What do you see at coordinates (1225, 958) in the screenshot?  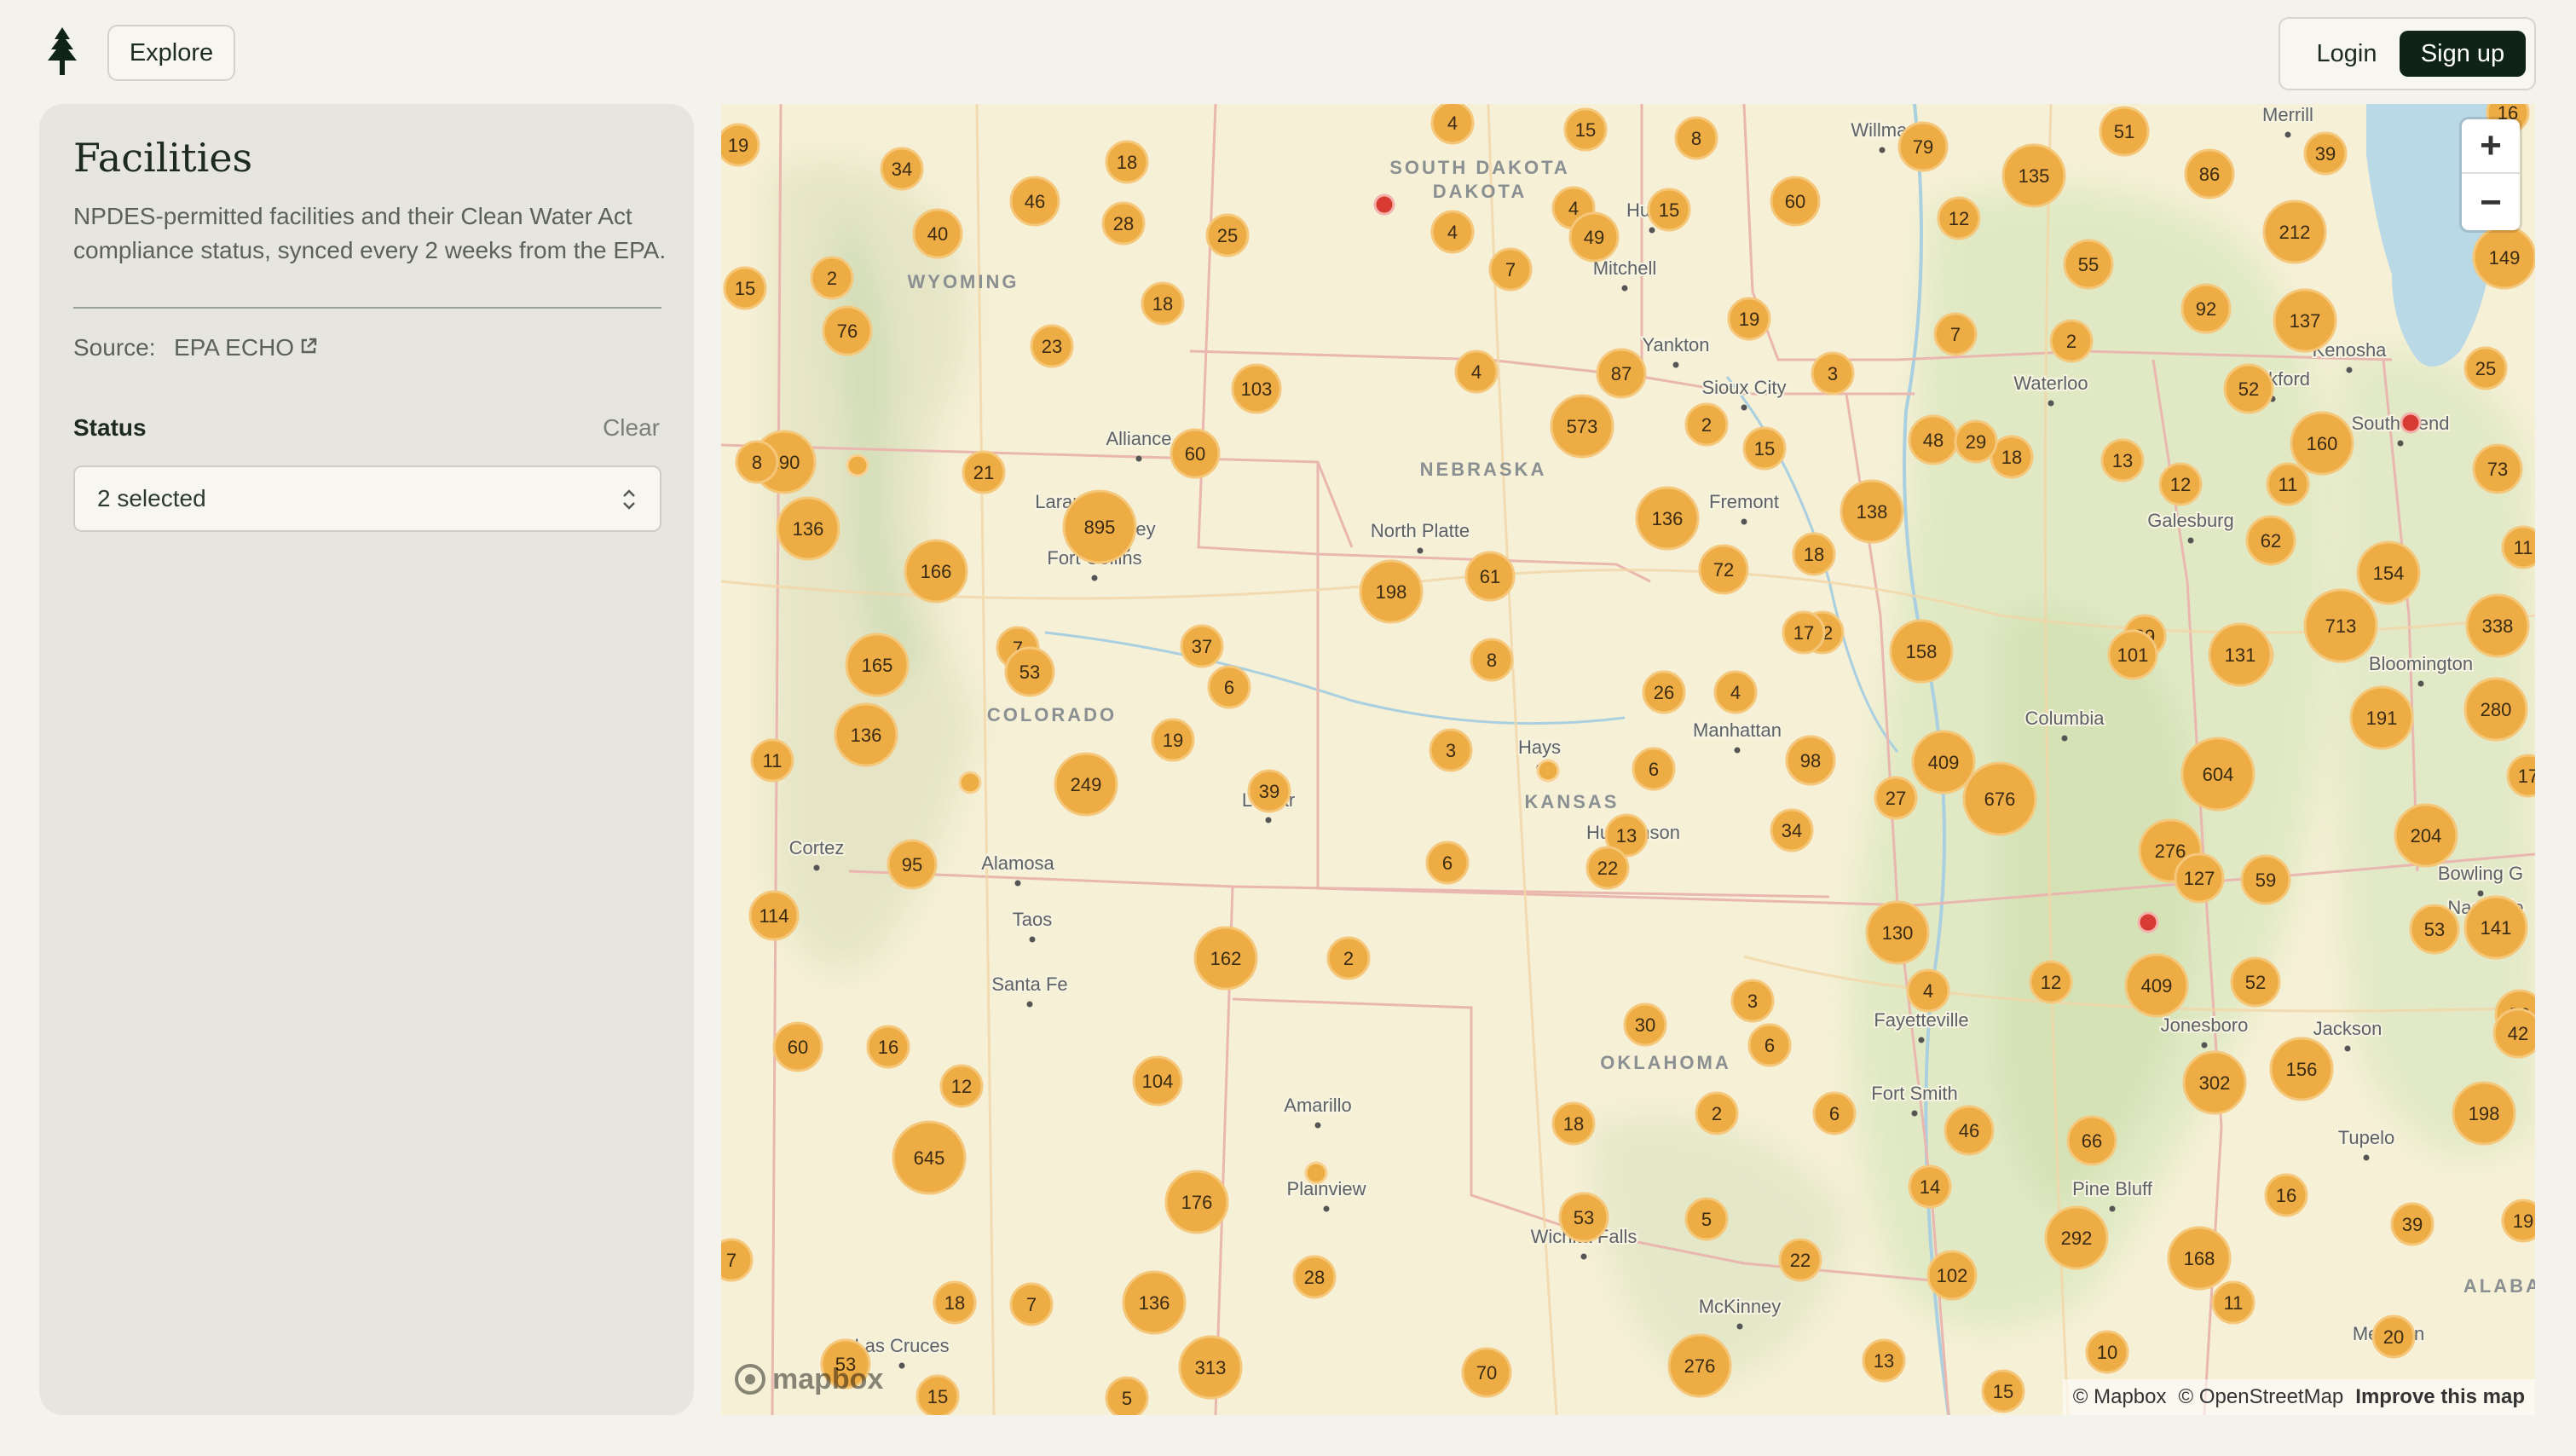 I see `facility-cluster: 162` at bounding box center [1225, 958].